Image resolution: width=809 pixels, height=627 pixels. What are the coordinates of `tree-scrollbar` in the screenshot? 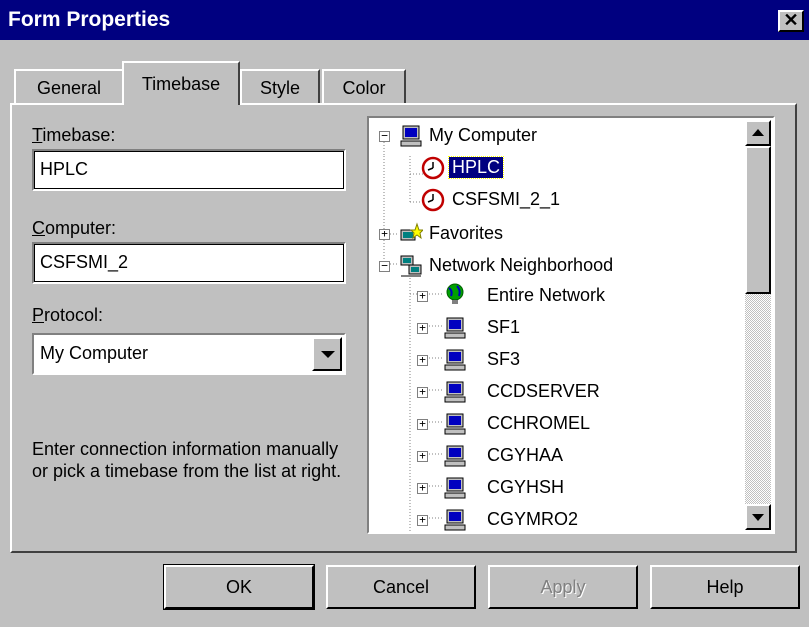 It's located at (758, 325).